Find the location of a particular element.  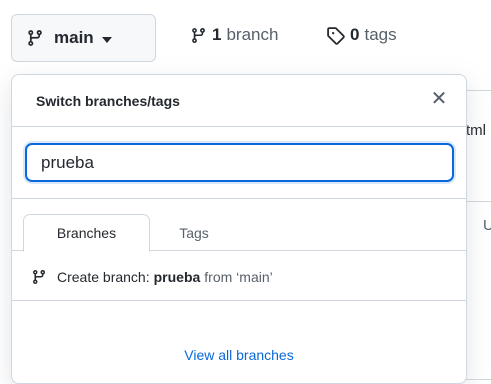

tag-icon is located at coordinates (336, 35).